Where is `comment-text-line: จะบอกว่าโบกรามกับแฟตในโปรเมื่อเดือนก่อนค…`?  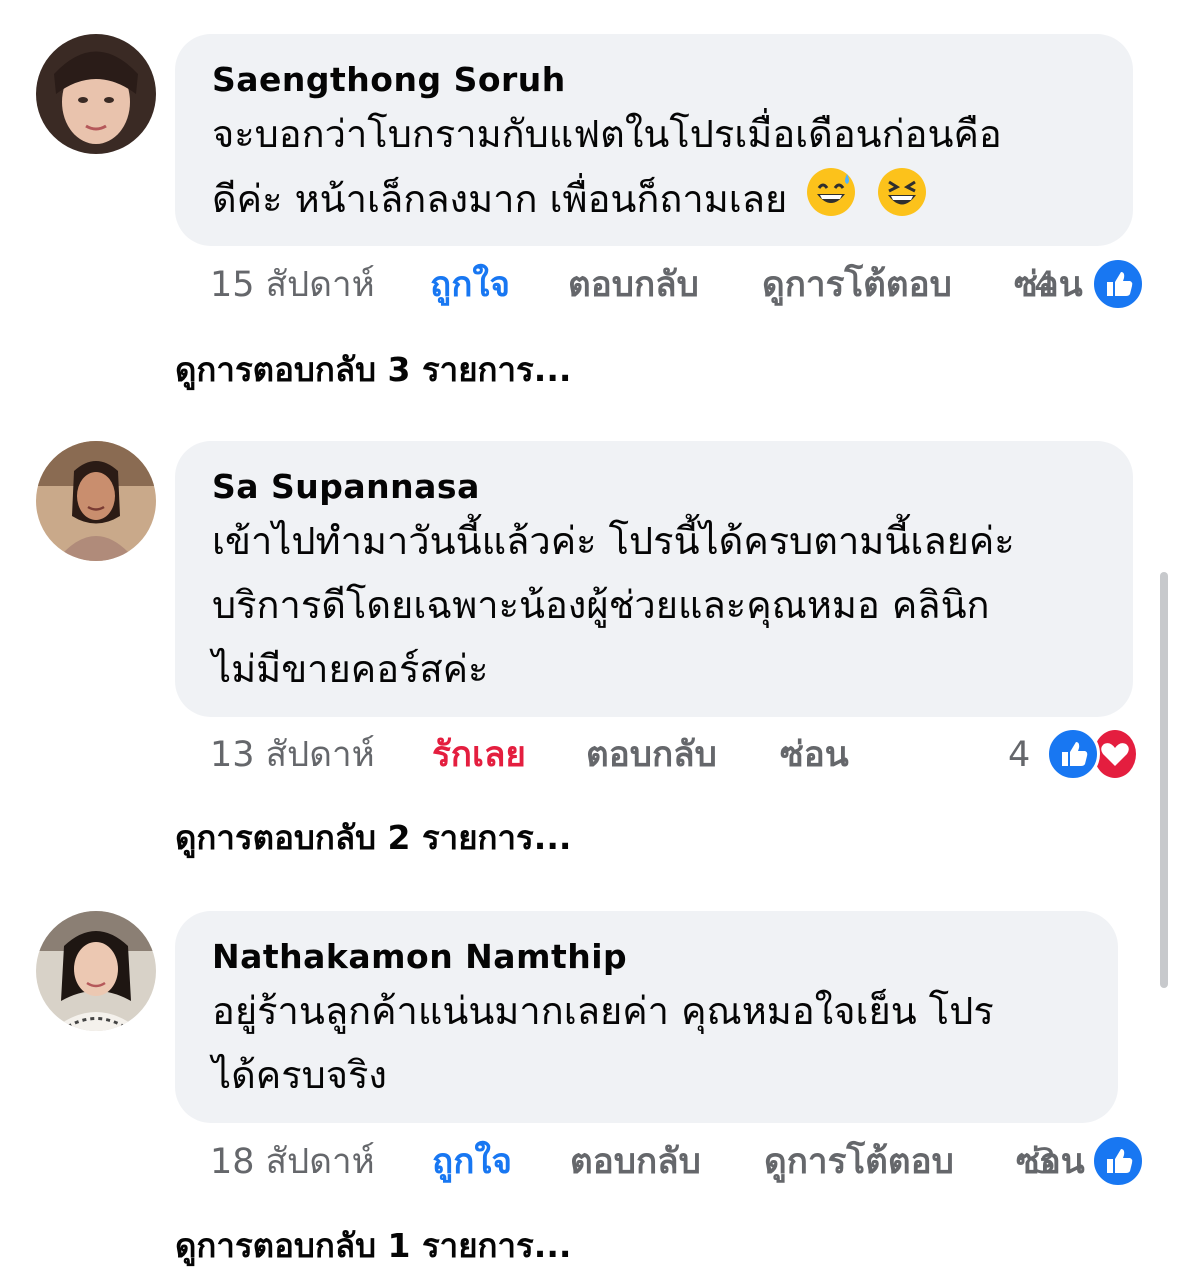 comment-text-line: จะบอกว่าโบกรามกับแฟตในโปรเมื่อเดือนก่อนค… is located at coordinates (607, 134).